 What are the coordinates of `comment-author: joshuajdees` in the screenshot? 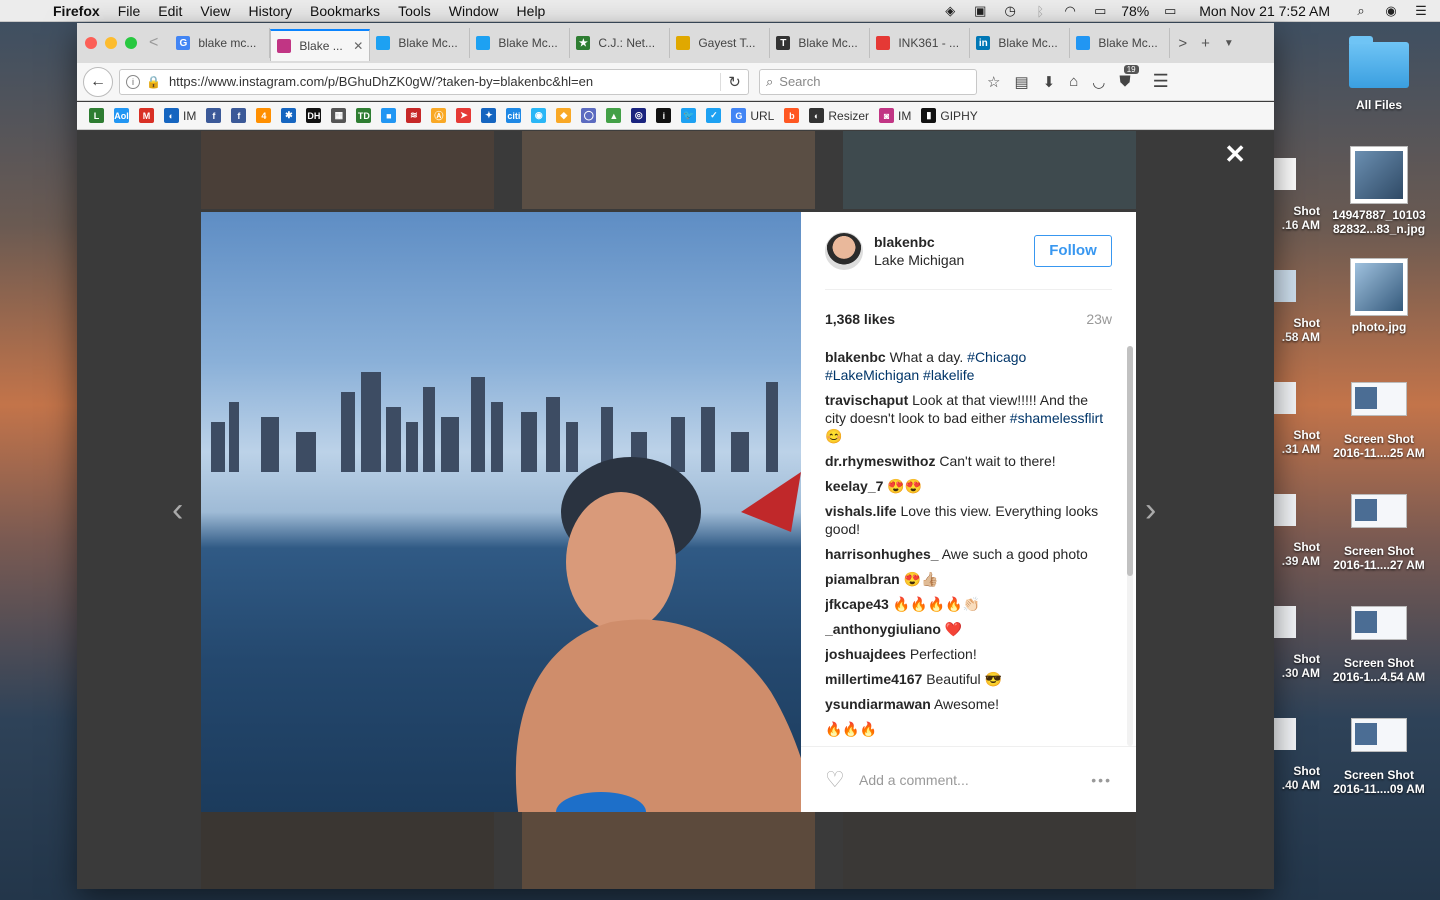 It's located at (865, 654).